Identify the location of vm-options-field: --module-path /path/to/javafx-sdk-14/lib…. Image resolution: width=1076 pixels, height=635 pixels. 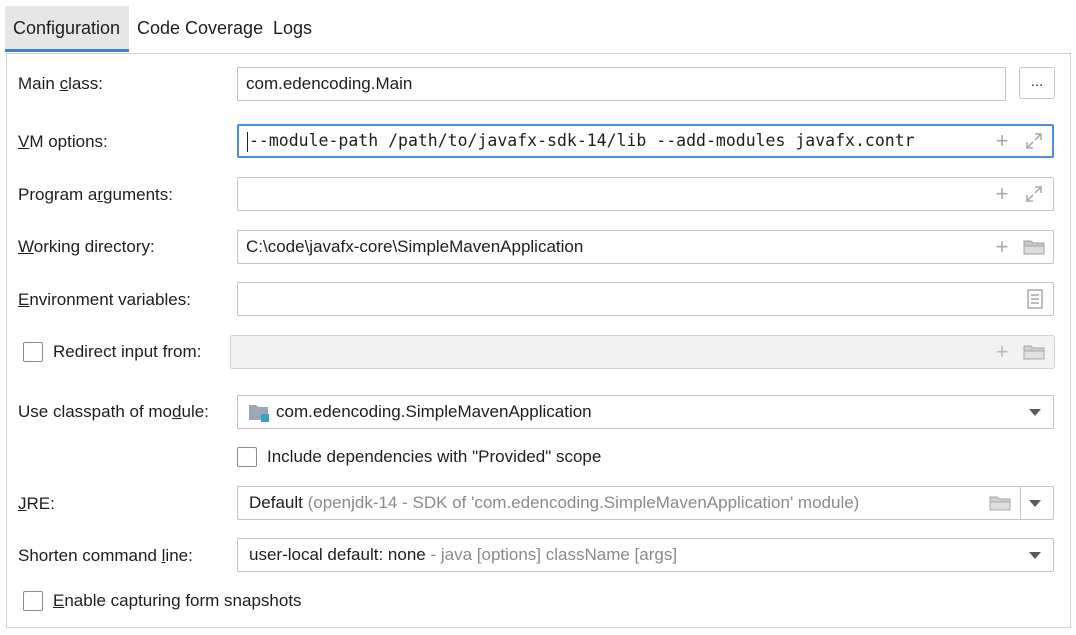
(645, 141).